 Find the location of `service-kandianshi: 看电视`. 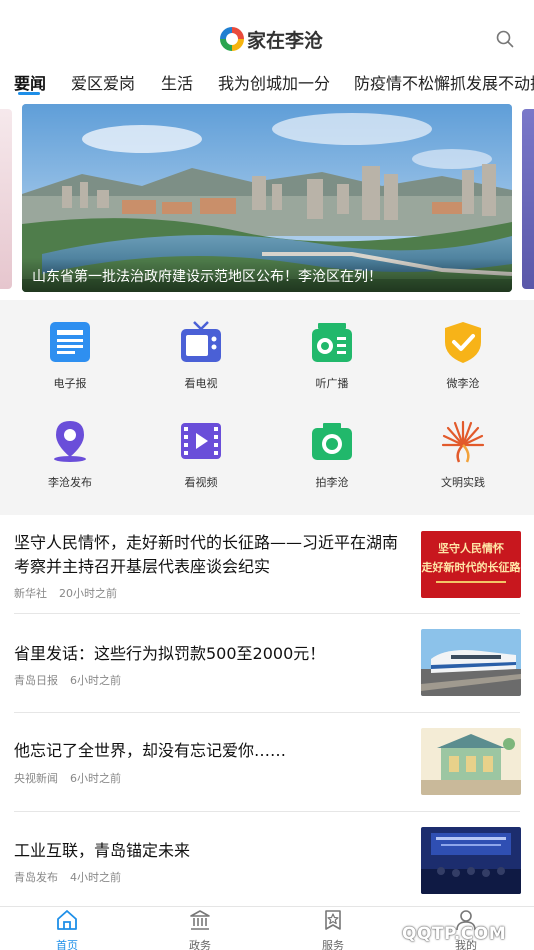

service-kandianshi: 看电视 is located at coordinates (201, 355).